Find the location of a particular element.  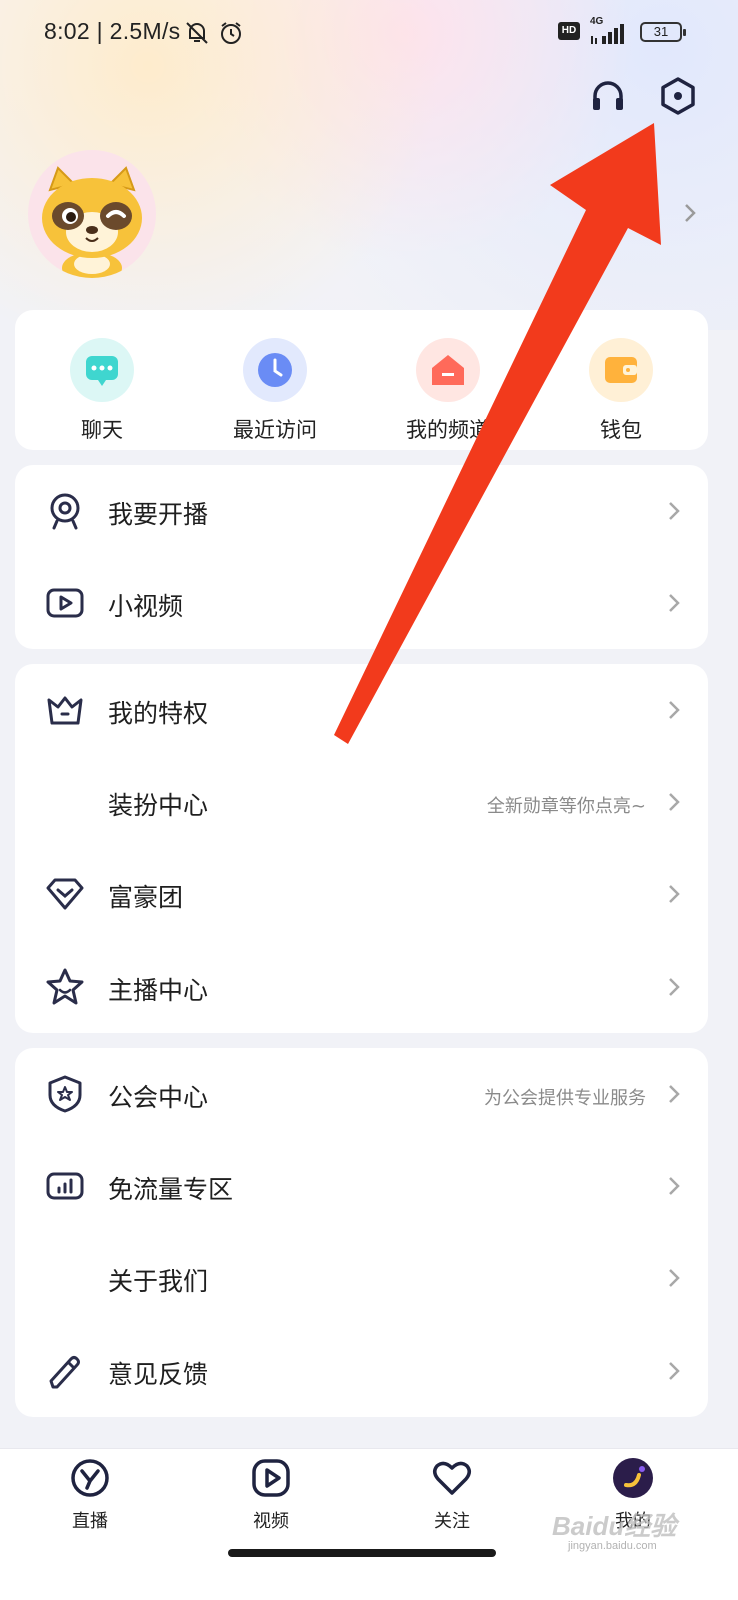

pencil-icon is located at coordinates (64, 1372).